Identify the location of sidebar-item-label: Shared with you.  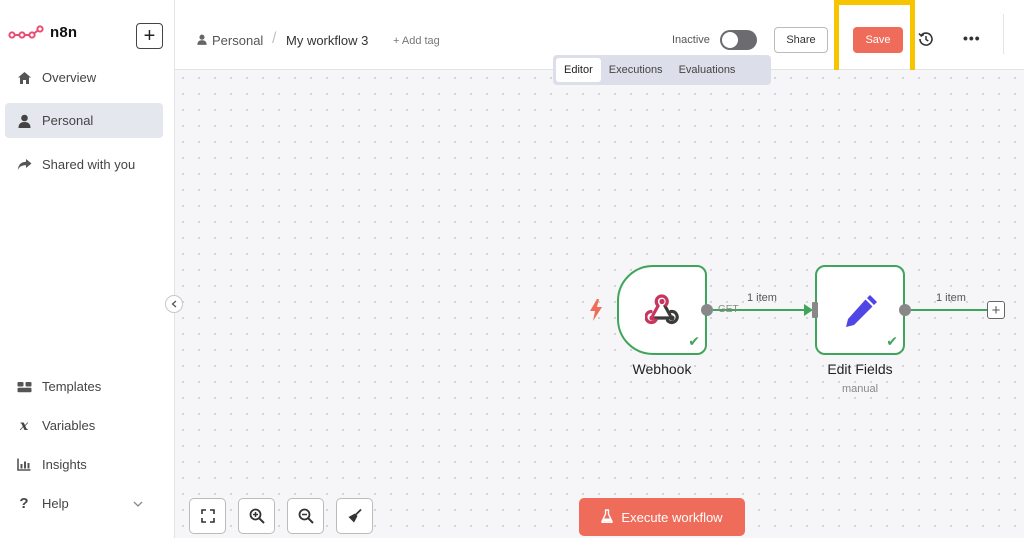
(89, 164).